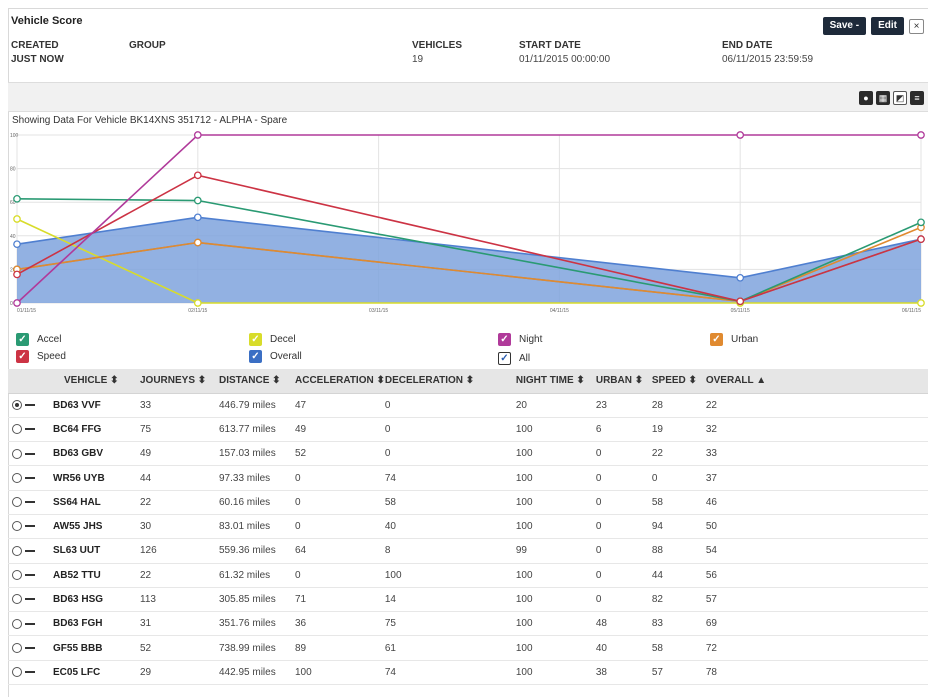 The height and width of the screenshot is (697, 928). What do you see at coordinates (74, 381) in the screenshot?
I see `col-vehicle: VEHICLE ⬍` at bounding box center [74, 381].